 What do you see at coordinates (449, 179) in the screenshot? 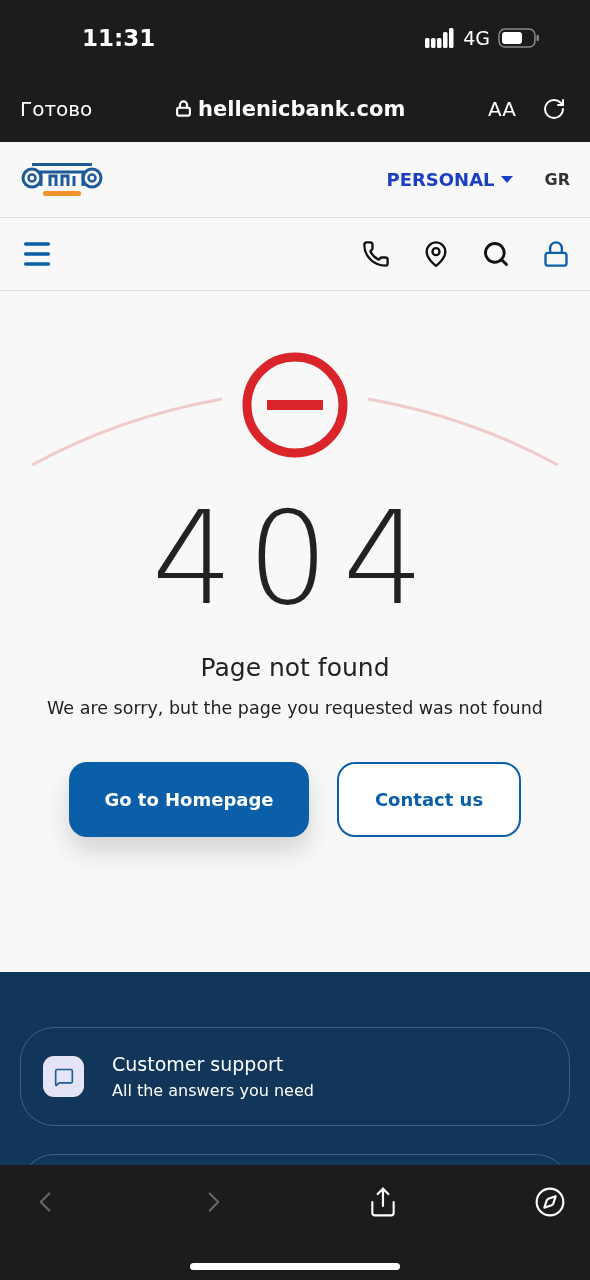
I see `segment-dropdown: PERSONAL` at bounding box center [449, 179].